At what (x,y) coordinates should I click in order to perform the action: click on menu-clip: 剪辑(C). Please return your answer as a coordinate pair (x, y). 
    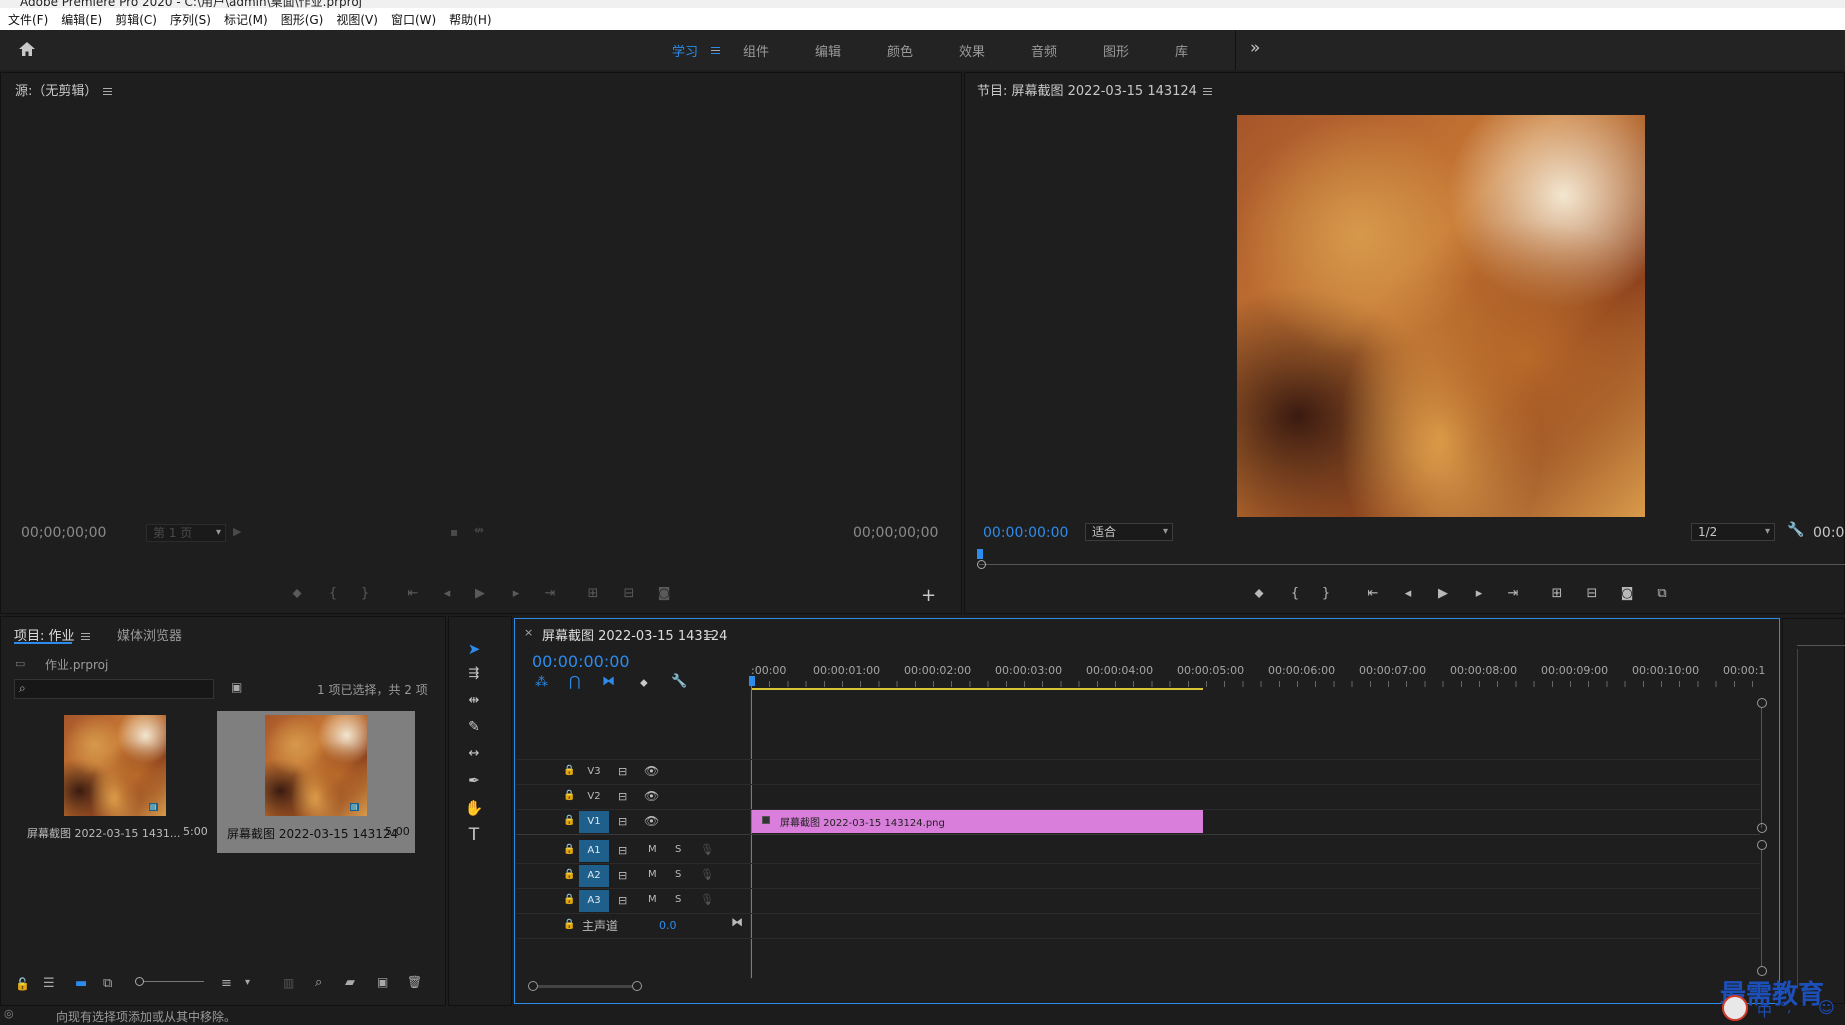
    Looking at the image, I should click on (136, 19).